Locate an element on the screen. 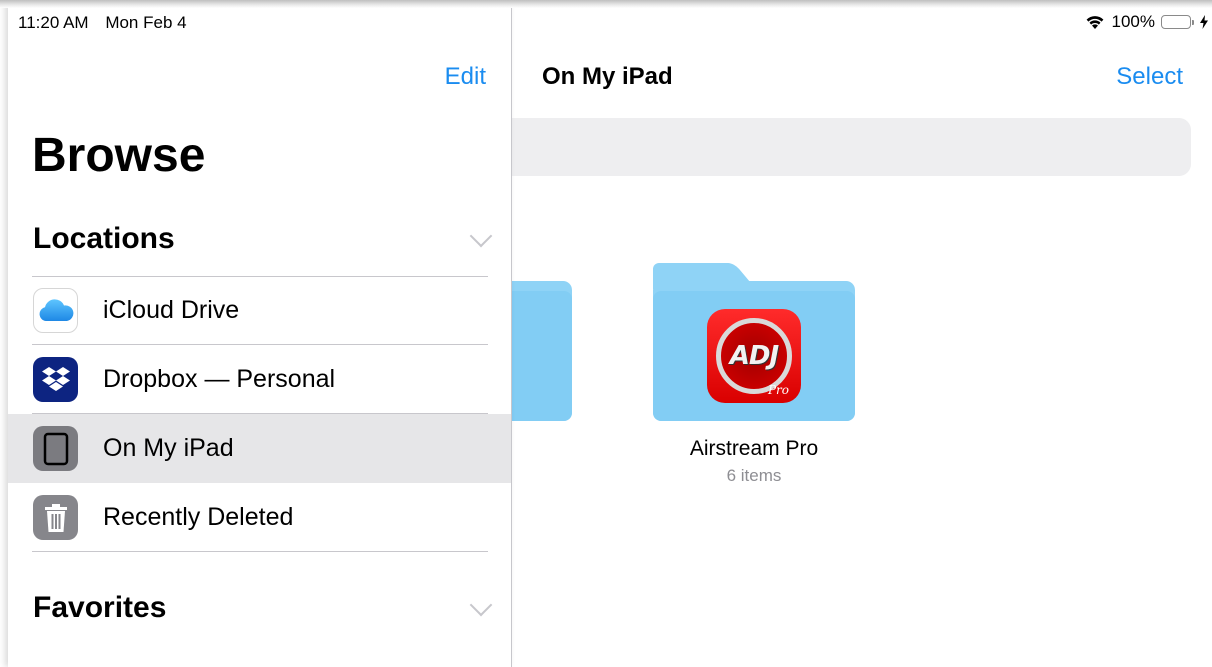  folder-icon: ADJ Pro is located at coordinates (754, 342).